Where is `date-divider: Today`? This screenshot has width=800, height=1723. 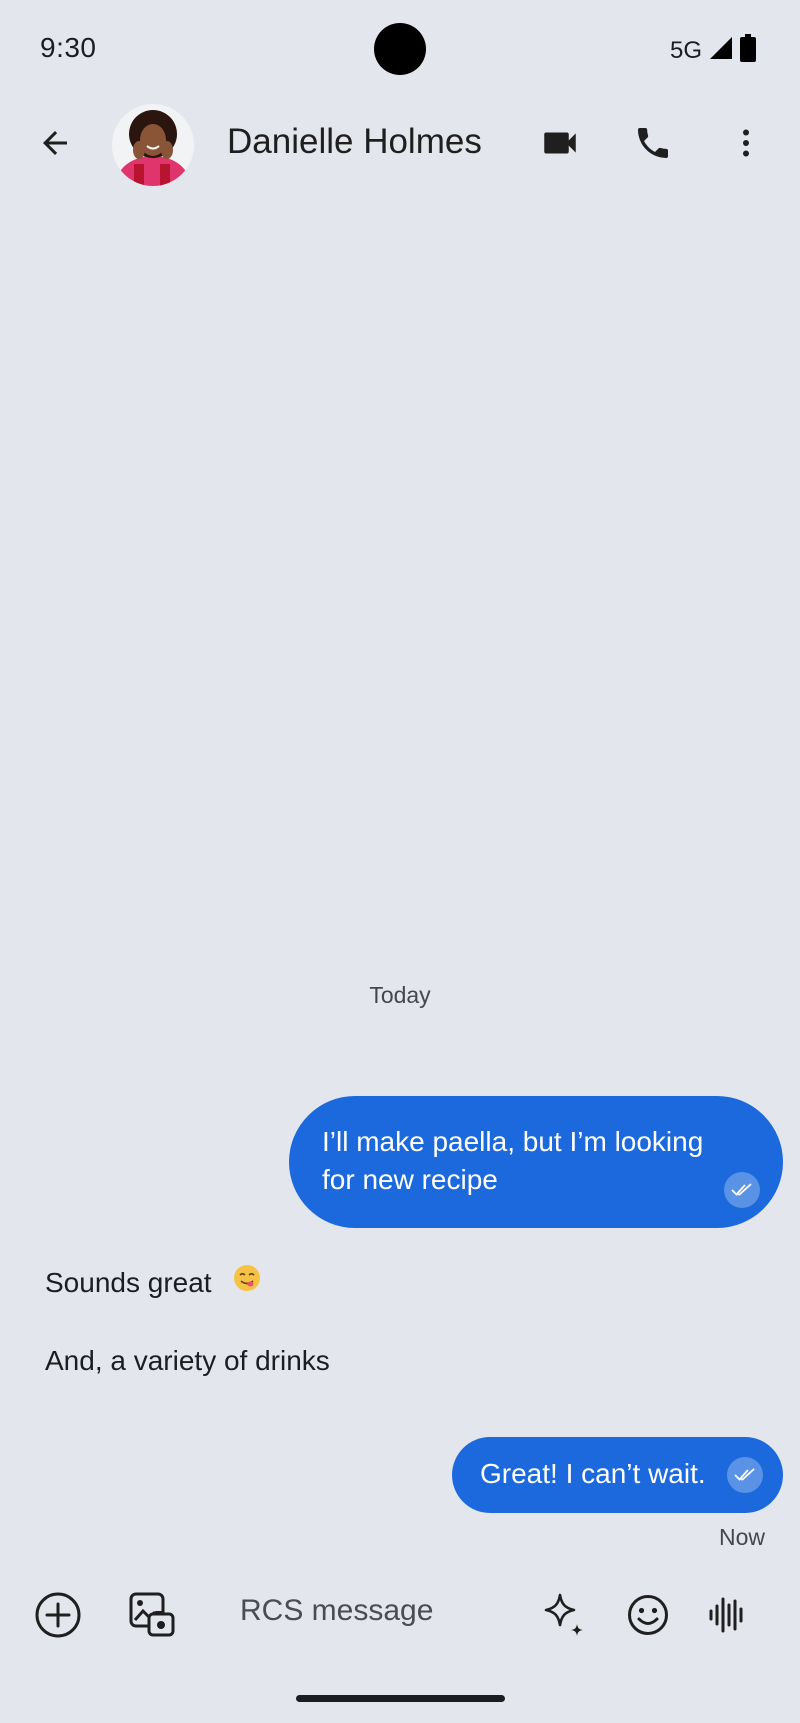 date-divider: Today is located at coordinates (400, 995).